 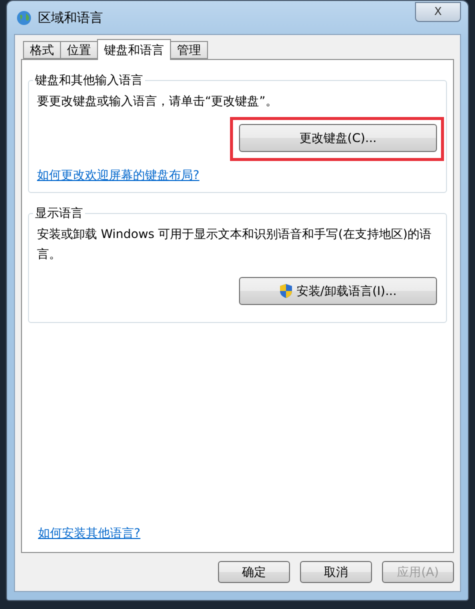 What do you see at coordinates (24, 18) in the screenshot?
I see `globe-icon` at bounding box center [24, 18].